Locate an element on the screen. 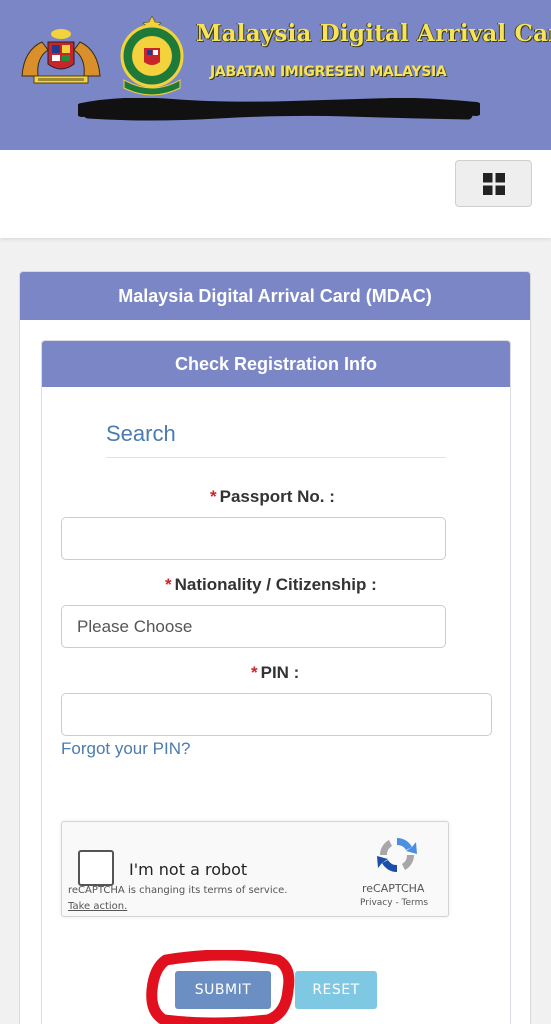 The height and width of the screenshot is (1024, 551). grid-icon is located at coordinates (493, 183).